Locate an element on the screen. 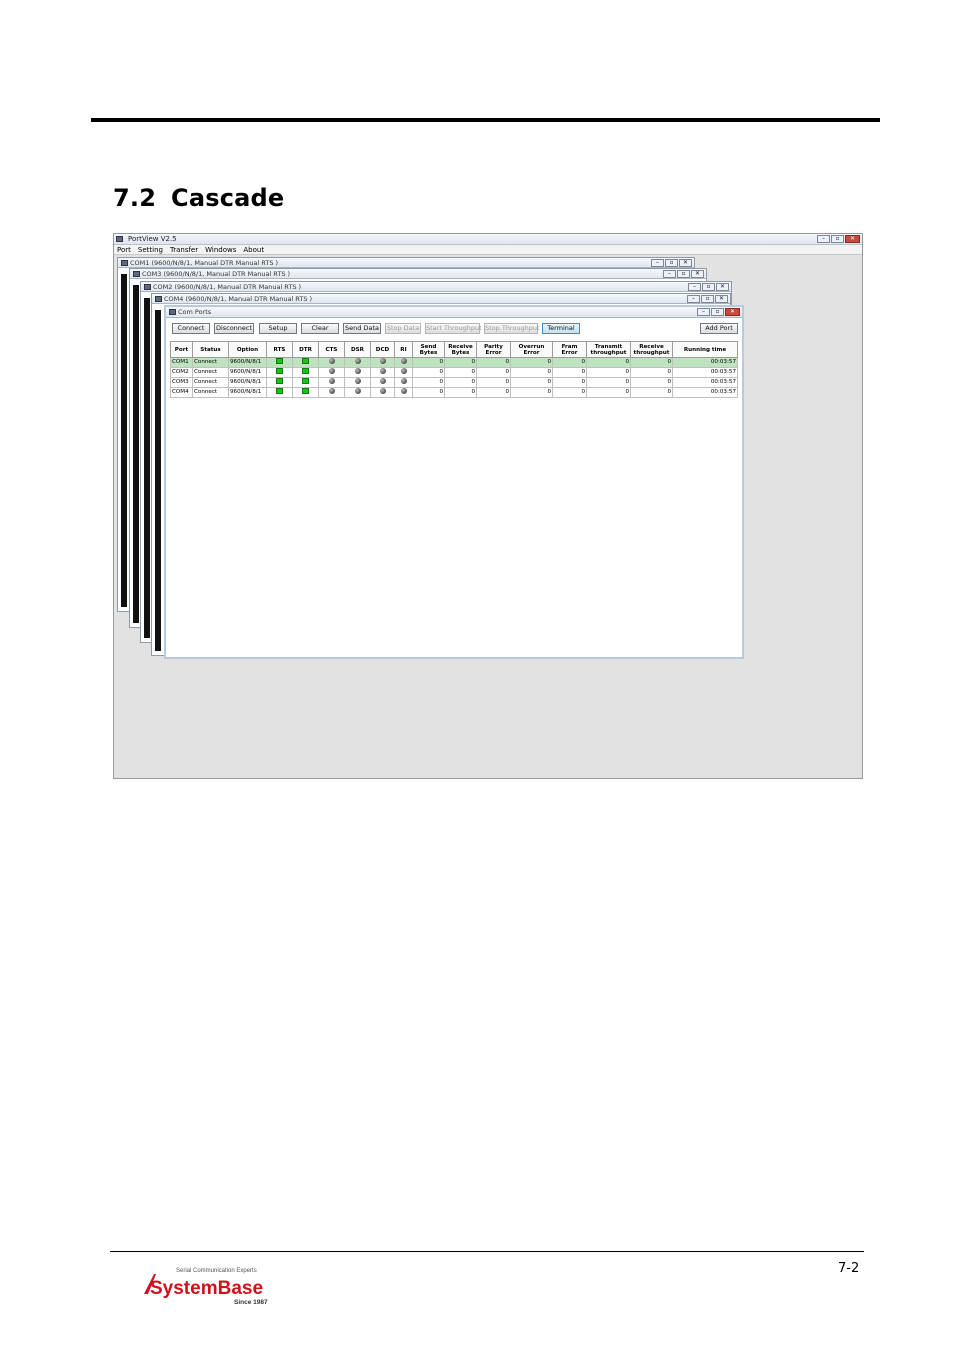 Image resolution: width=954 pixels, height=1350 pixels. col-send-bytes: Send Bytes is located at coordinates (428, 349).